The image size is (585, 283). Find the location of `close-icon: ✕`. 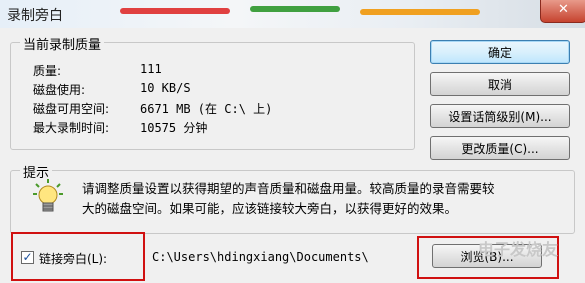

close-icon: ✕ is located at coordinates (563, 9).